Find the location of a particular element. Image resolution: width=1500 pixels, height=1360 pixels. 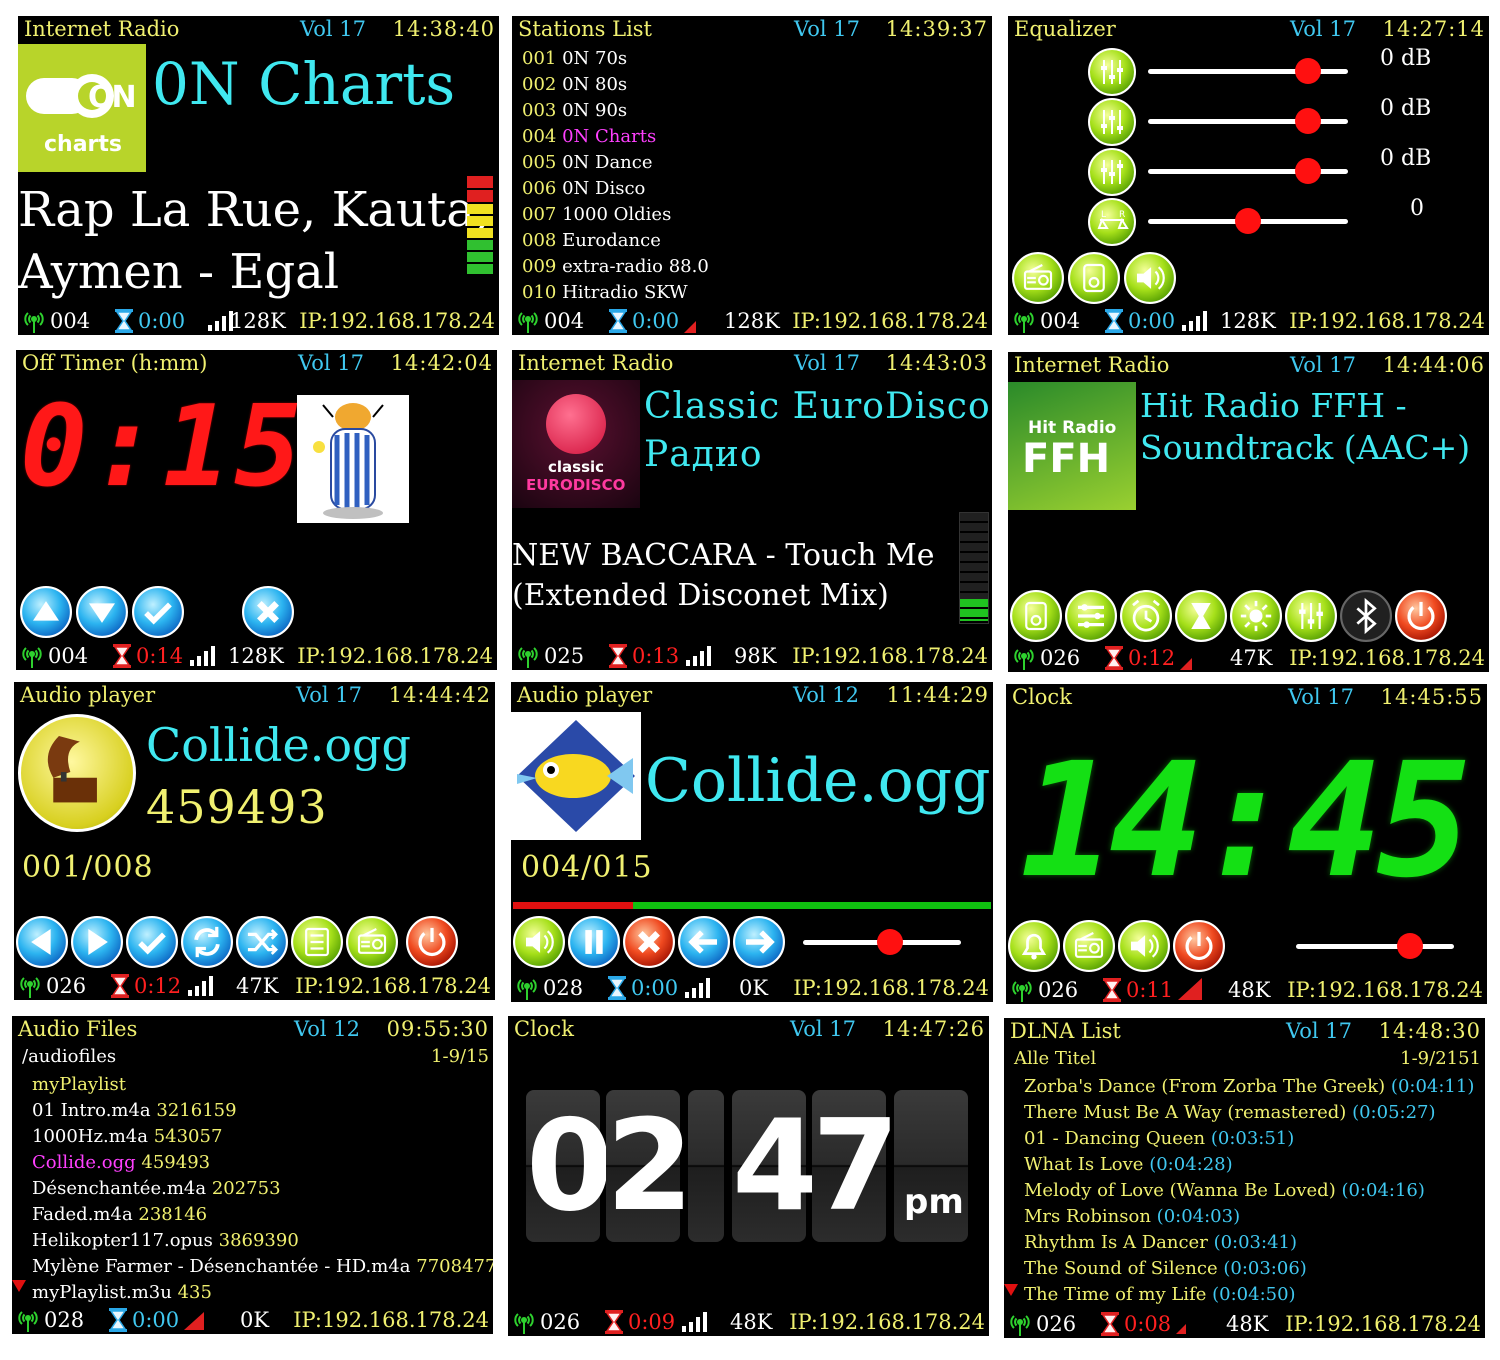

bitrate: 128K is located at coordinates (752, 321).